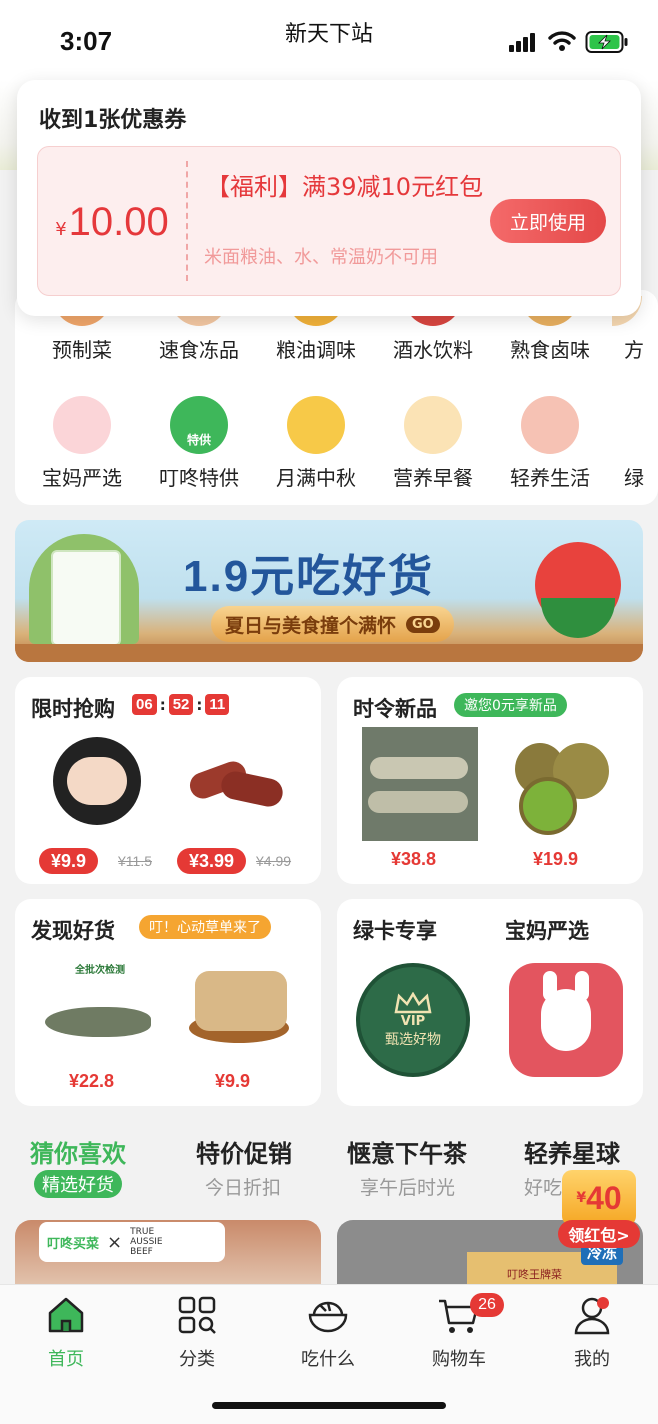 The width and height of the screenshot is (658, 1424). Describe the element at coordinates (329, 221) in the screenshot. I see `coupon-card: ¥ 10.00 【福利】满39减10元红包 米面粮油、水、常温奶不可用 立即使用` at that location.